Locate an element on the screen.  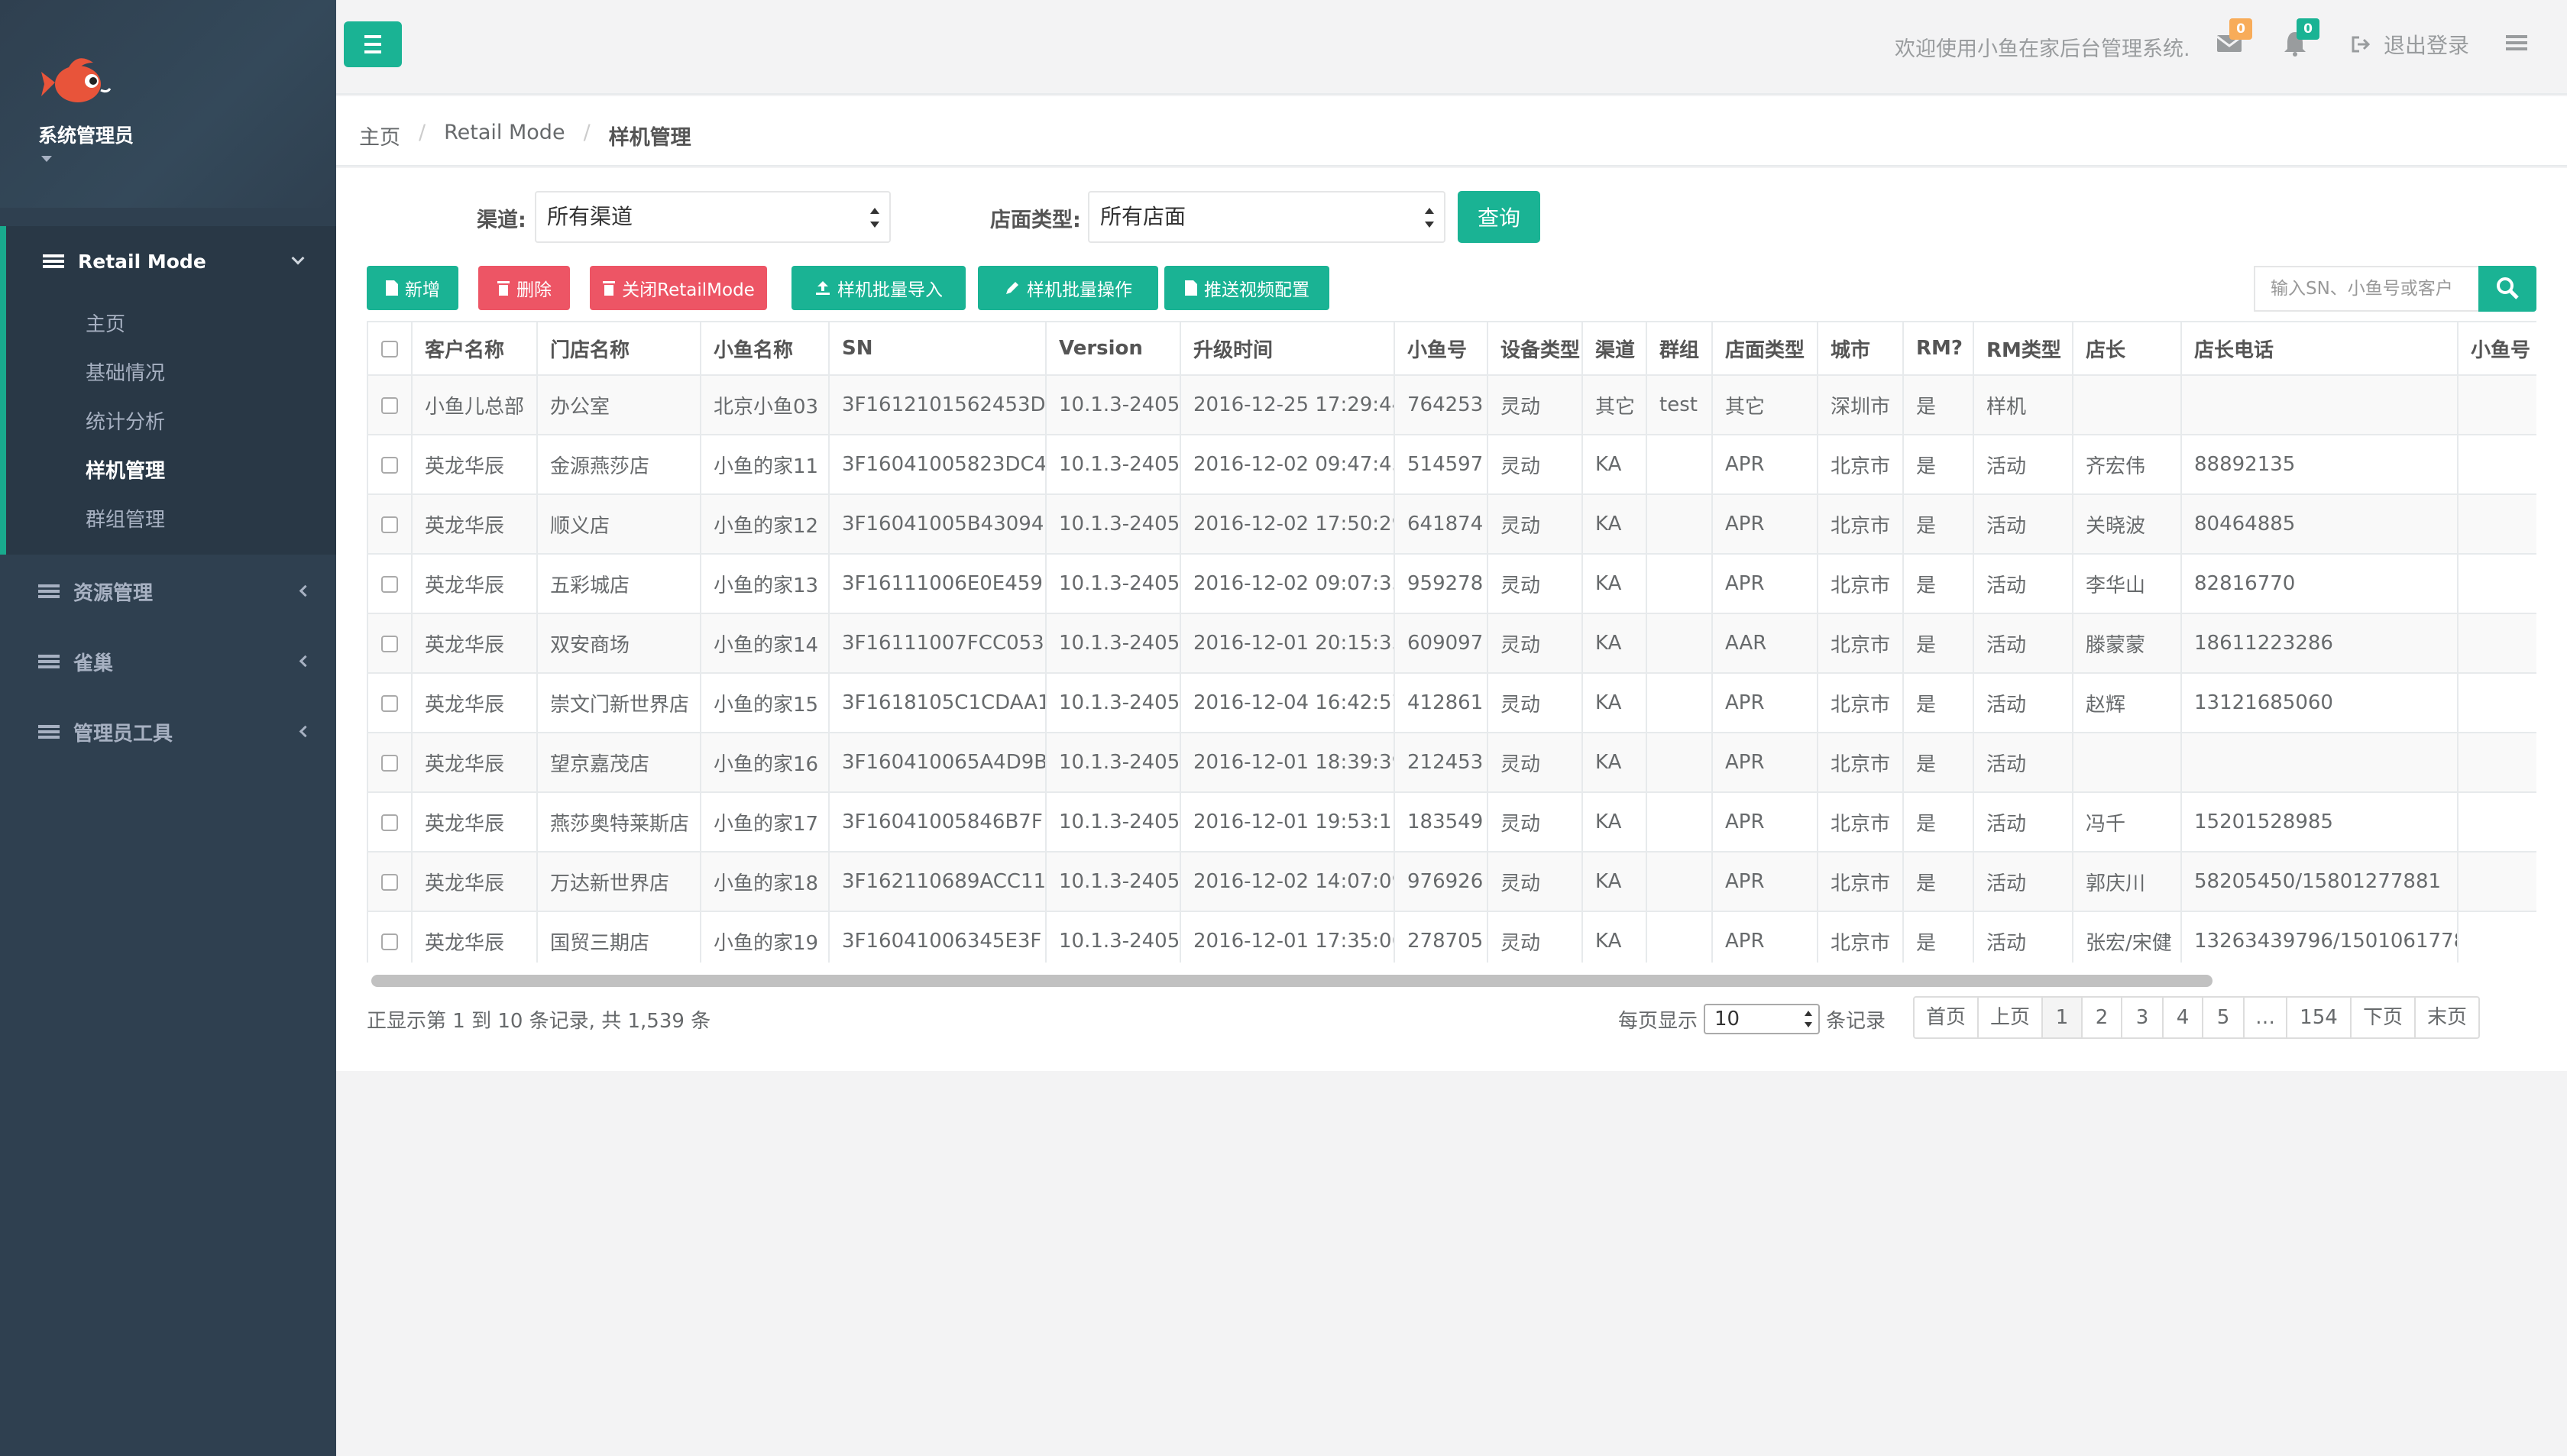
pagination-item: 4 is located at coordinates (2182, 1017).